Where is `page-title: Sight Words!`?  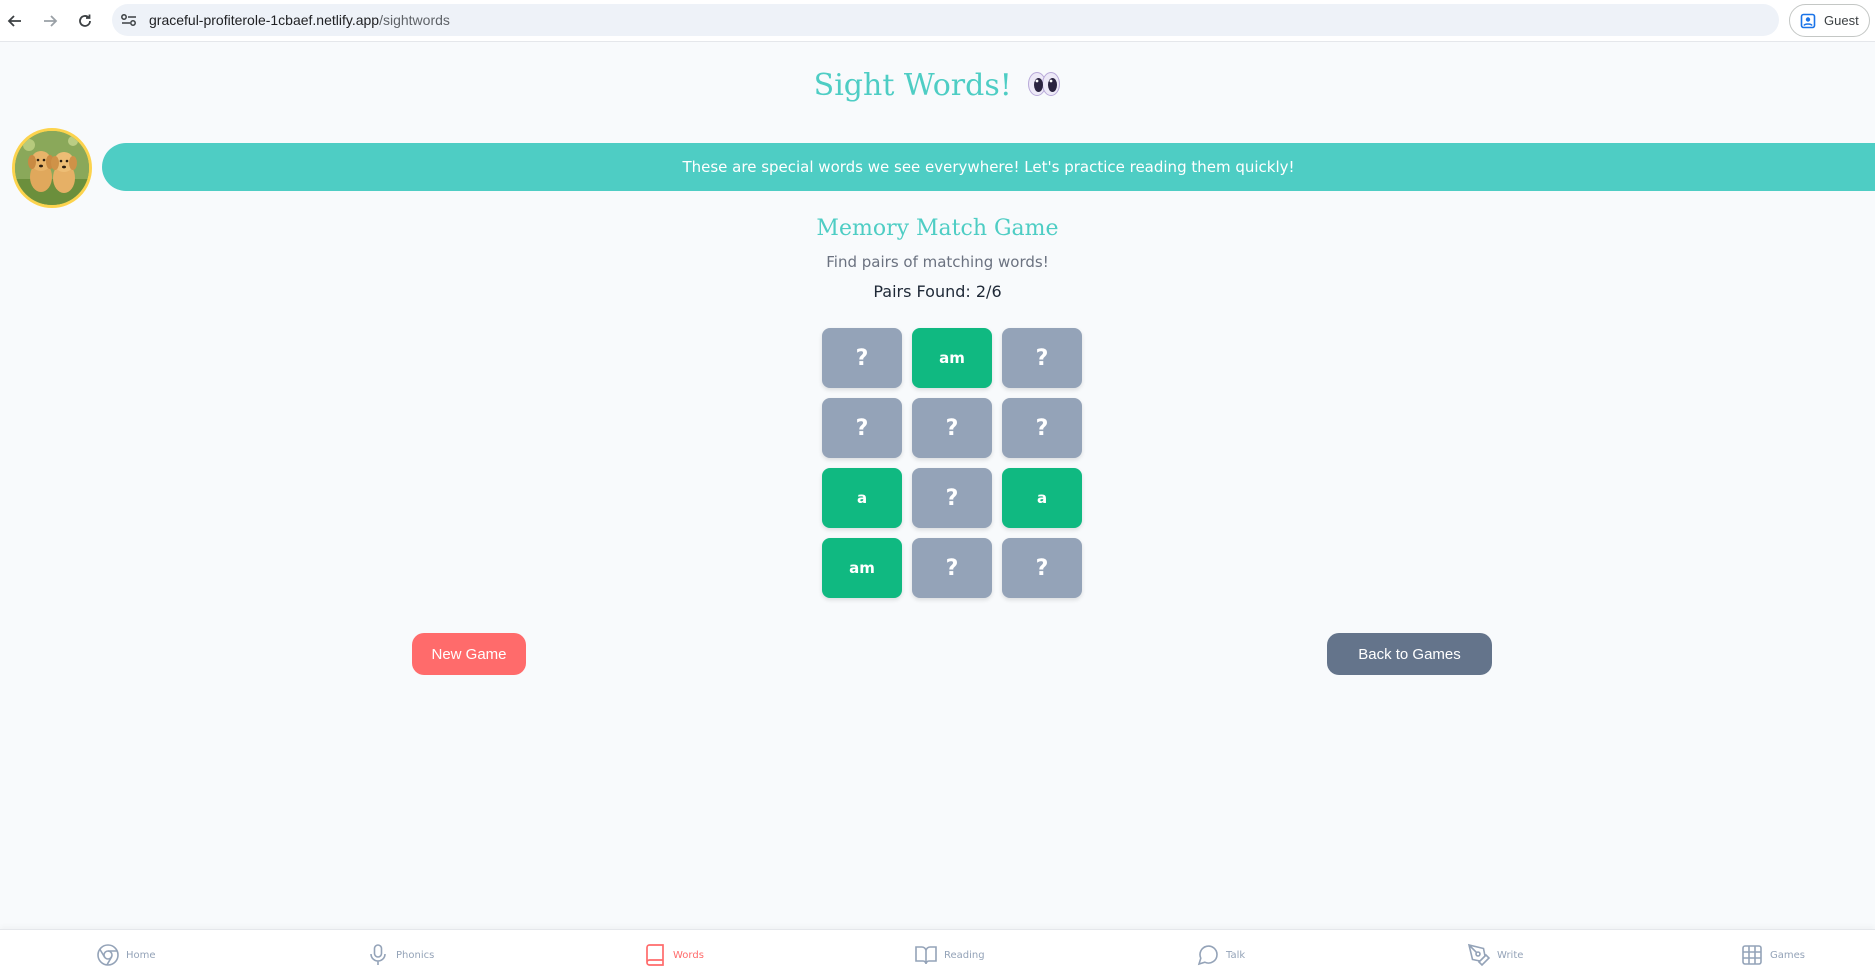
page-title: Sight Words! is located at coordinates (937, 85).